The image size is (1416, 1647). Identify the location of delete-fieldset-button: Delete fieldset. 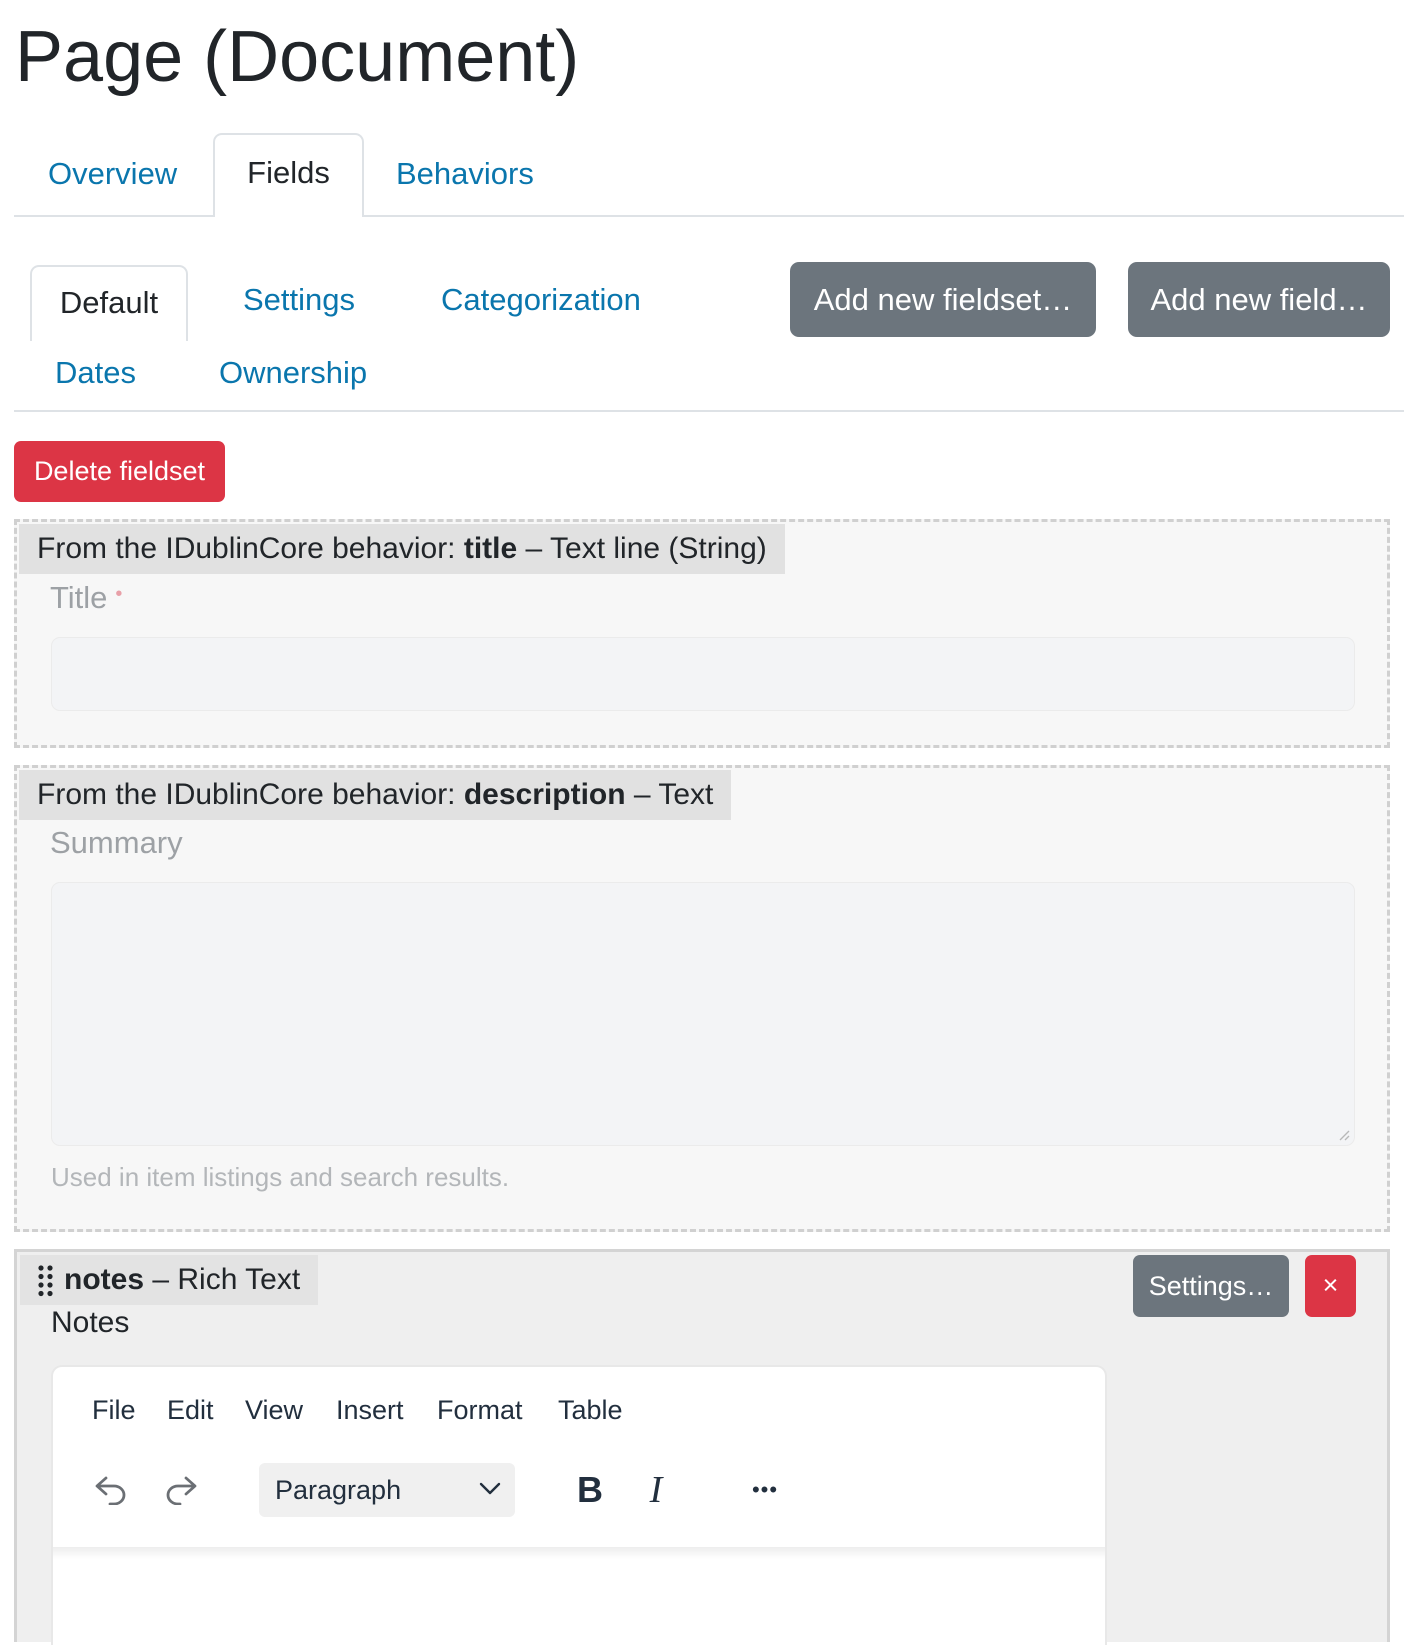
(119, 471).